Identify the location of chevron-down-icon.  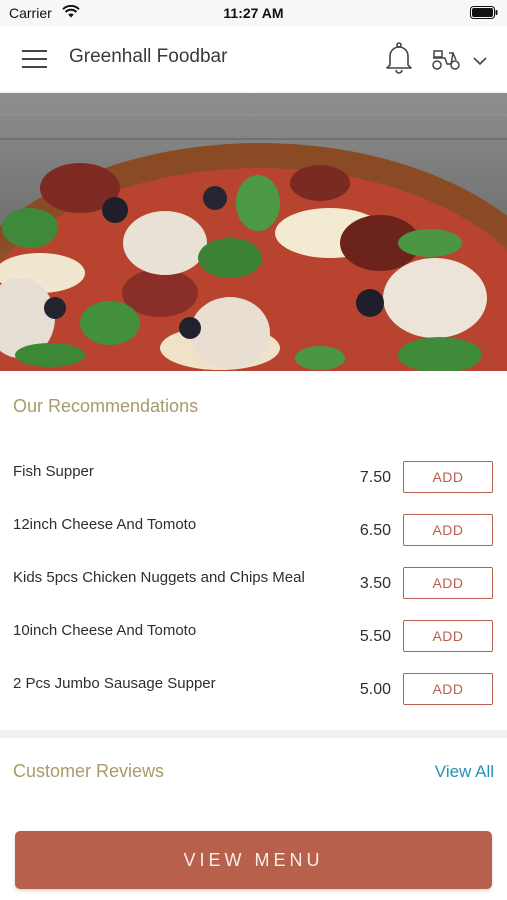
(480, 62).